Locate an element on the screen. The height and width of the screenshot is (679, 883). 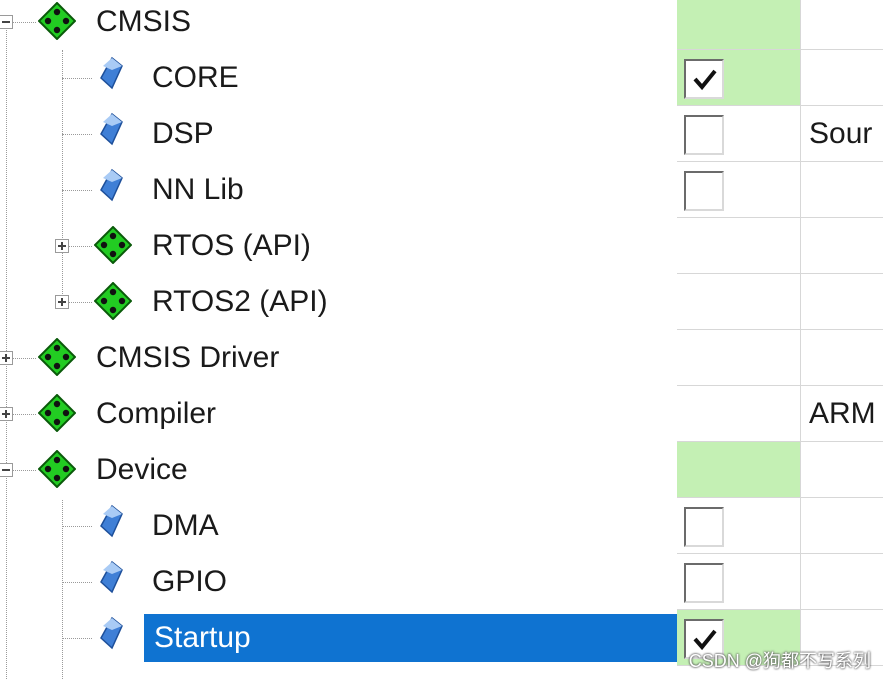
variant-text: ARM is located at coordinates (842, 413).